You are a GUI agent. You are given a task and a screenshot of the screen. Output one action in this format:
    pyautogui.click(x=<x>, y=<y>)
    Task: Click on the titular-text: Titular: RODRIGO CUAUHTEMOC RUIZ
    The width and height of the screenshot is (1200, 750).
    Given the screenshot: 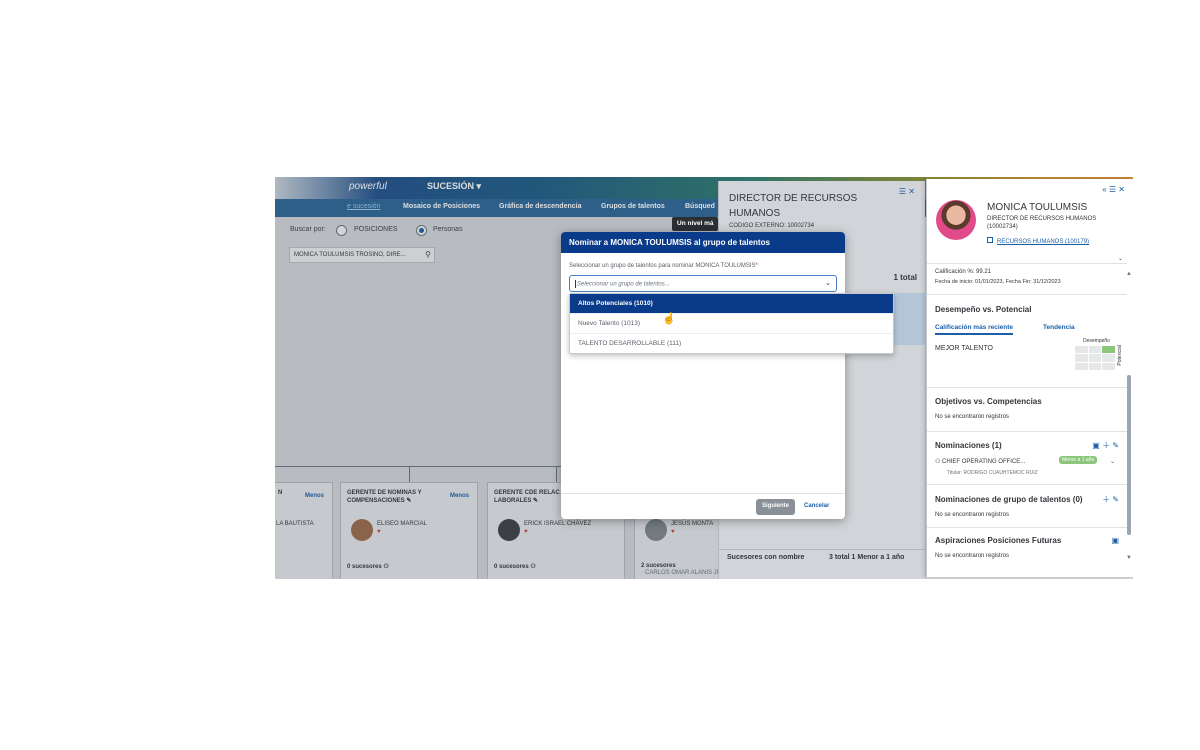 What is the action you would take?
    pyautogui.click(x=992, y=473)
    